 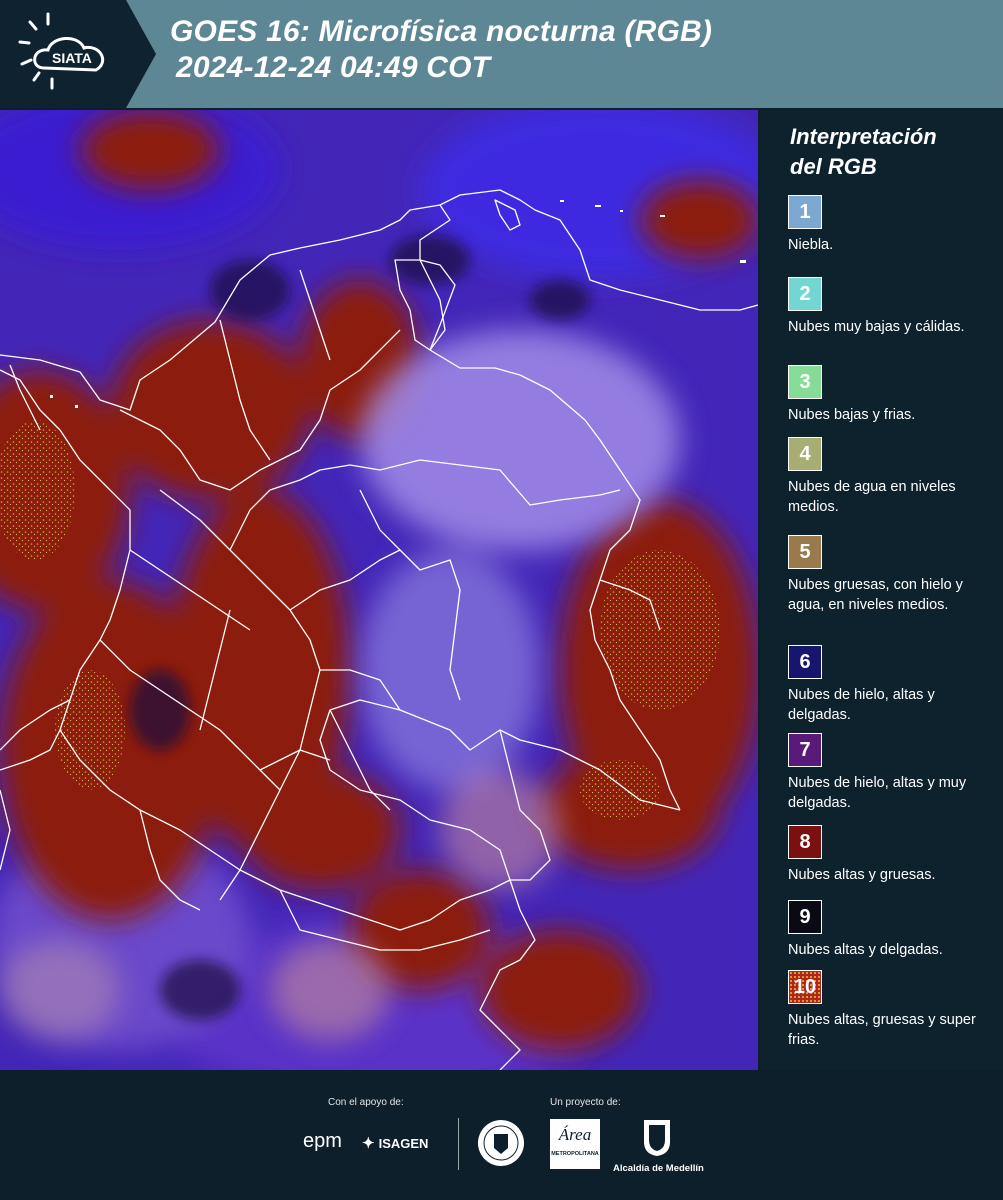 I want to click on legend-item-4: 4 Nubes de agua en niveles medios., so click(x=893, y=477).